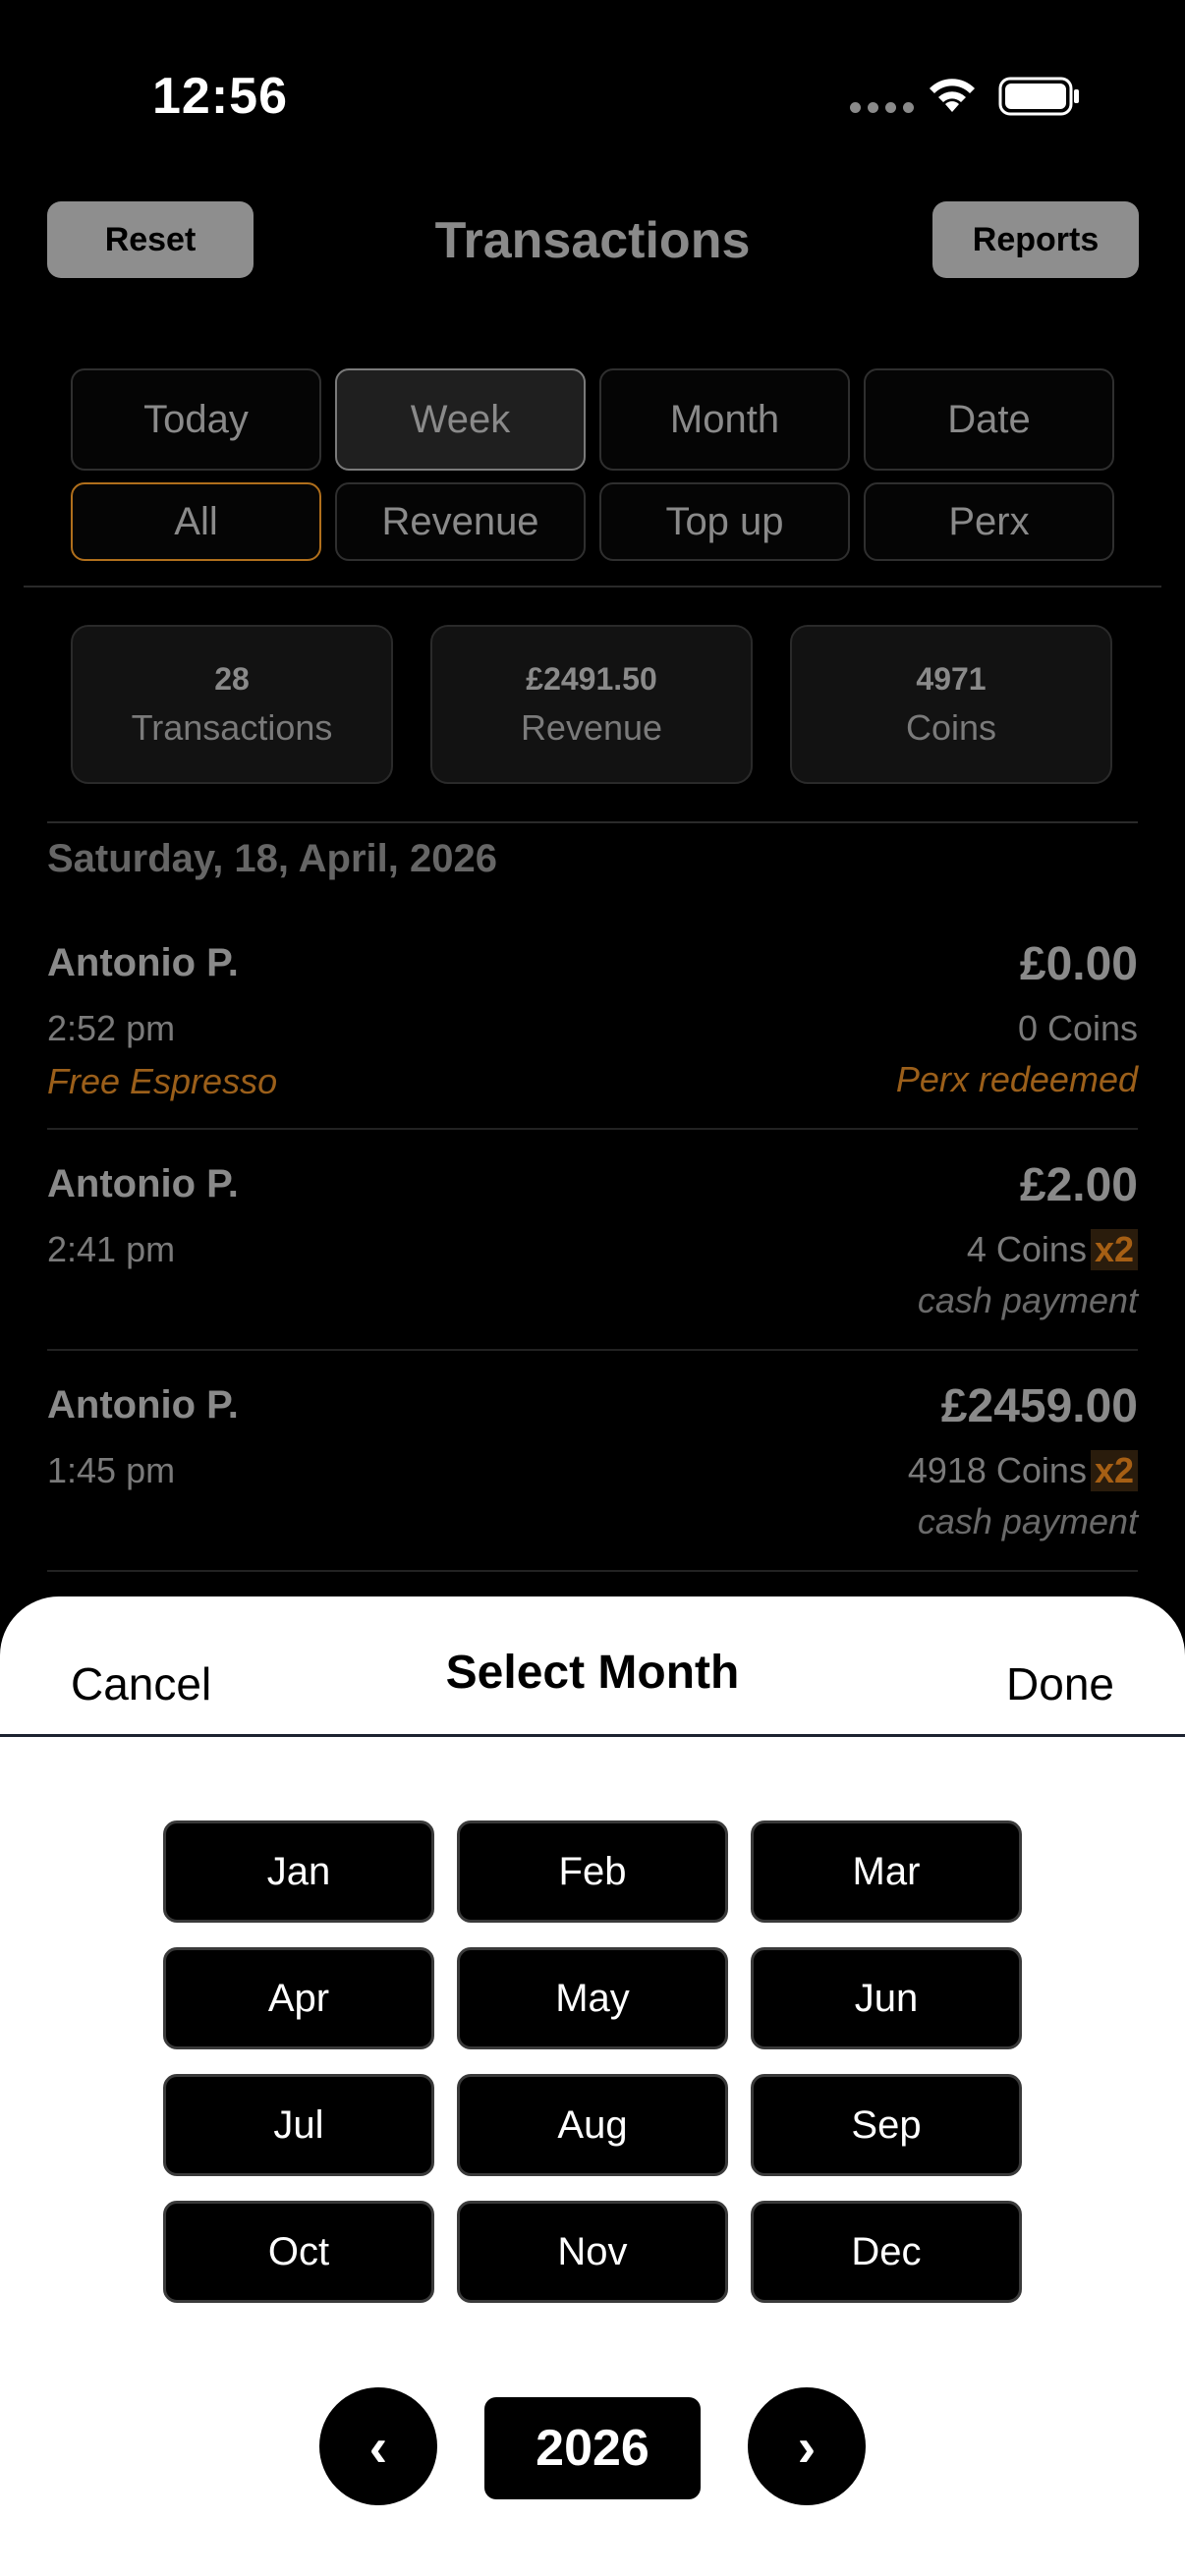 This screenshot has width=1185, height=2576. What do you see at coordinates (592, 587) in the screenshot?
I see `filters-divider` at bounding box center [592, 587].